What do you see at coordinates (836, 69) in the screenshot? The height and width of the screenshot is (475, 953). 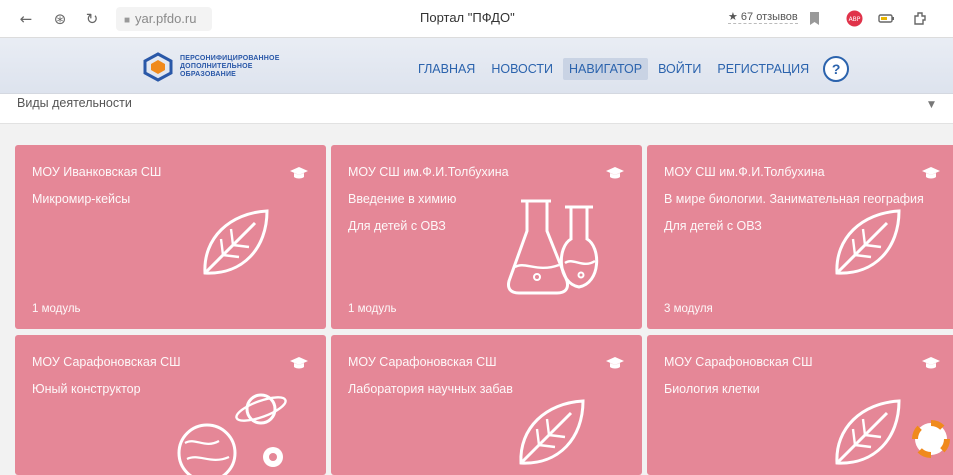 I see `help-button: ?` at bounding box center [836, 69].